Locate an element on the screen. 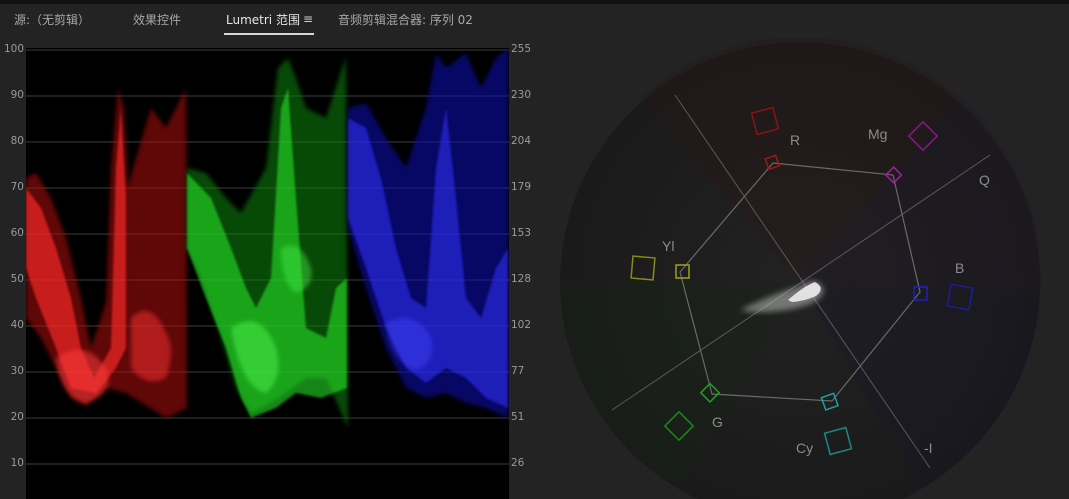 Image resolution: width=1069 pixels, height=499 pixels. tab-effect-controls: 效果控件 is located at coordinates (157, 19).